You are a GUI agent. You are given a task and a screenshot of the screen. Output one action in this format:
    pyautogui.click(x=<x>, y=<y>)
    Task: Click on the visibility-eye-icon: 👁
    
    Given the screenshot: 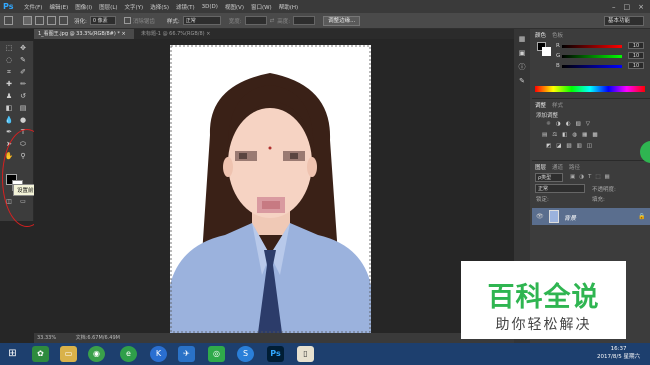 What is the action you would take?
    pyautogui.click(x=540, y=216)
    